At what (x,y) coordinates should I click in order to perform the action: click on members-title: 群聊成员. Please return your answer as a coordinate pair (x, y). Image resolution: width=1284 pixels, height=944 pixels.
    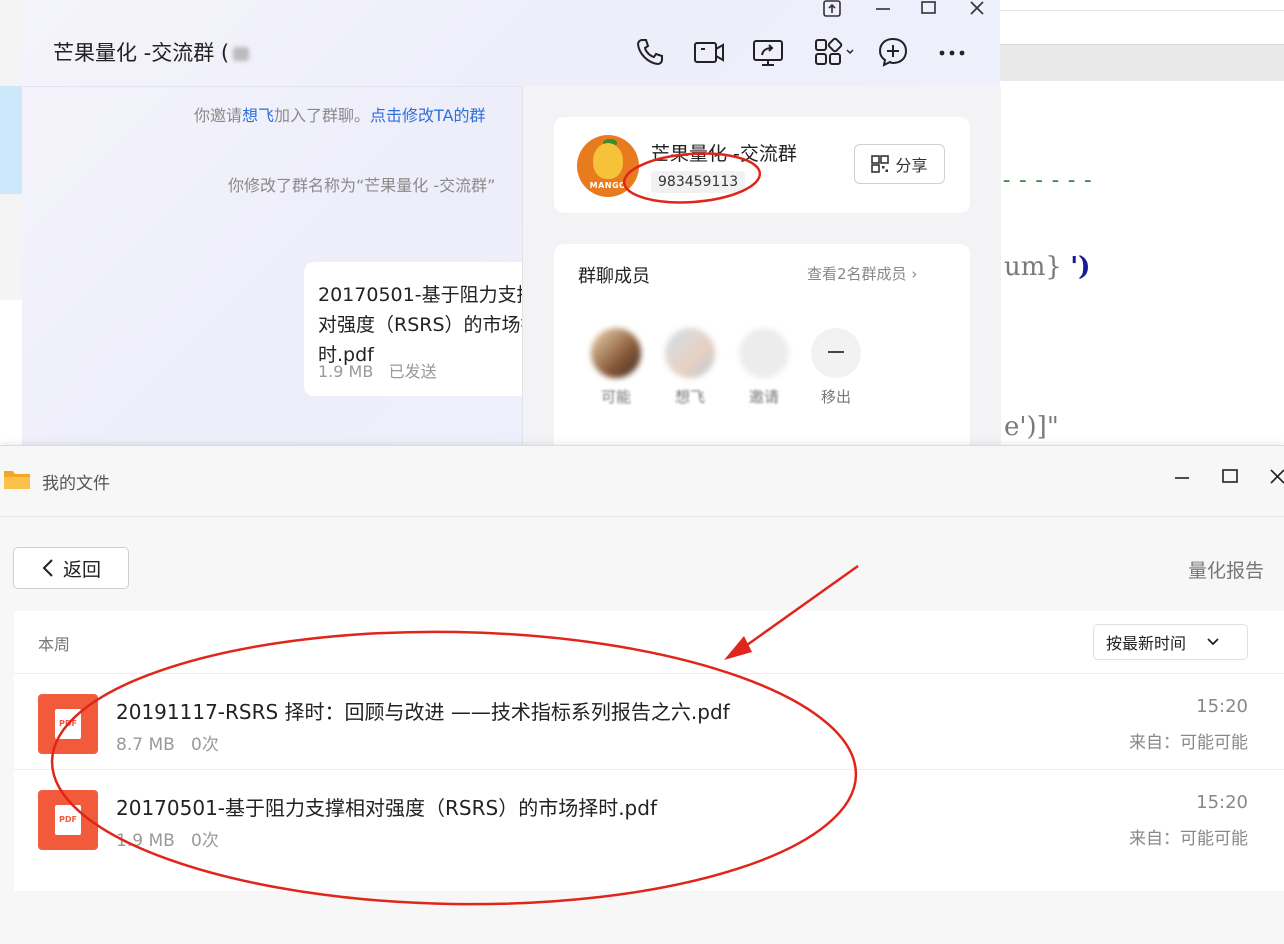
    Looking at the image, I should click on (614, 276).